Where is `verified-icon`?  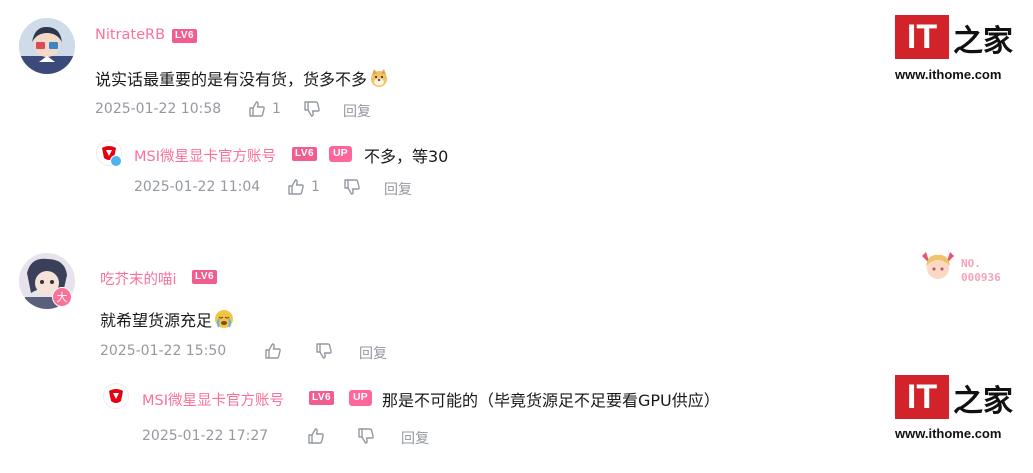 verified-icon is located at coordinates (116, 161).